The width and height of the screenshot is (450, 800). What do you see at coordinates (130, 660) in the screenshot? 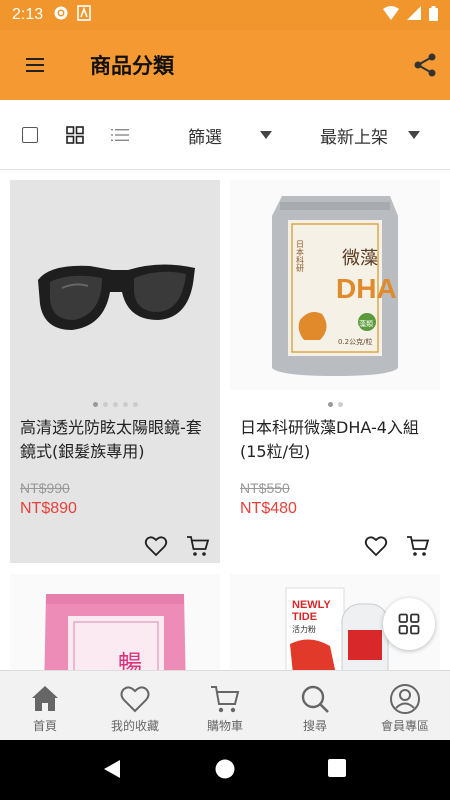
I see `pink-pack-text: 暢` at bounding box center [130, 660].